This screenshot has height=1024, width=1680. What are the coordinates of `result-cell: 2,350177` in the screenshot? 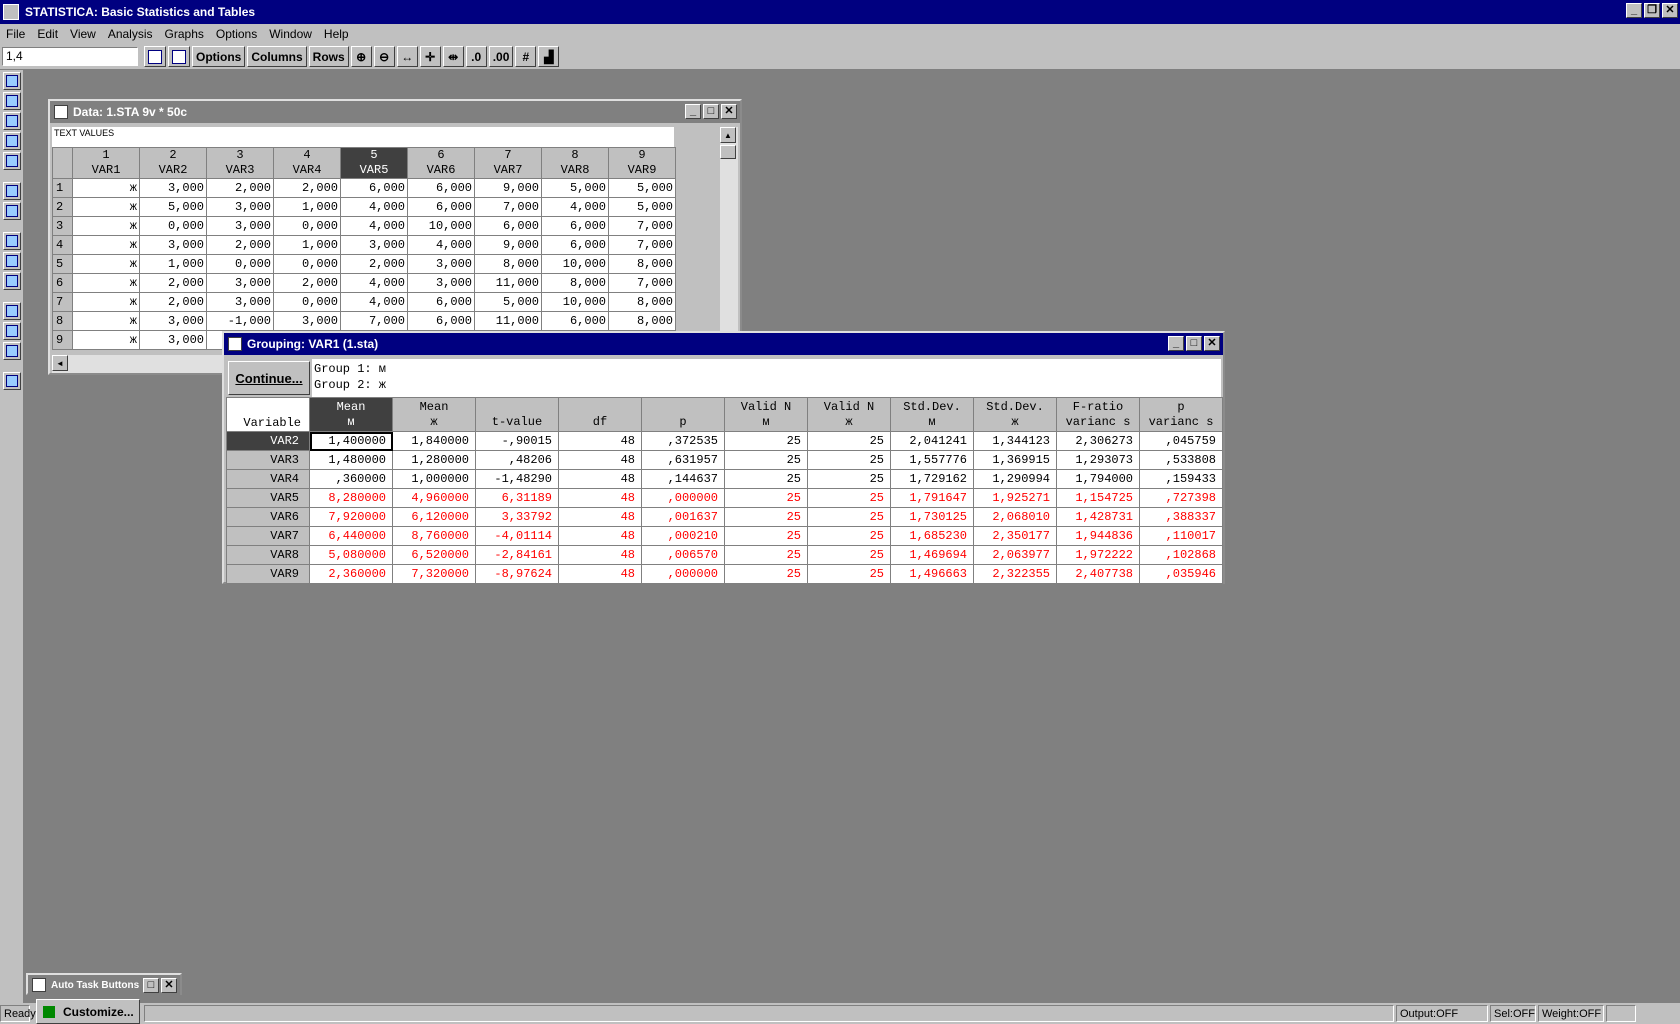 It's located at (1015, 536).